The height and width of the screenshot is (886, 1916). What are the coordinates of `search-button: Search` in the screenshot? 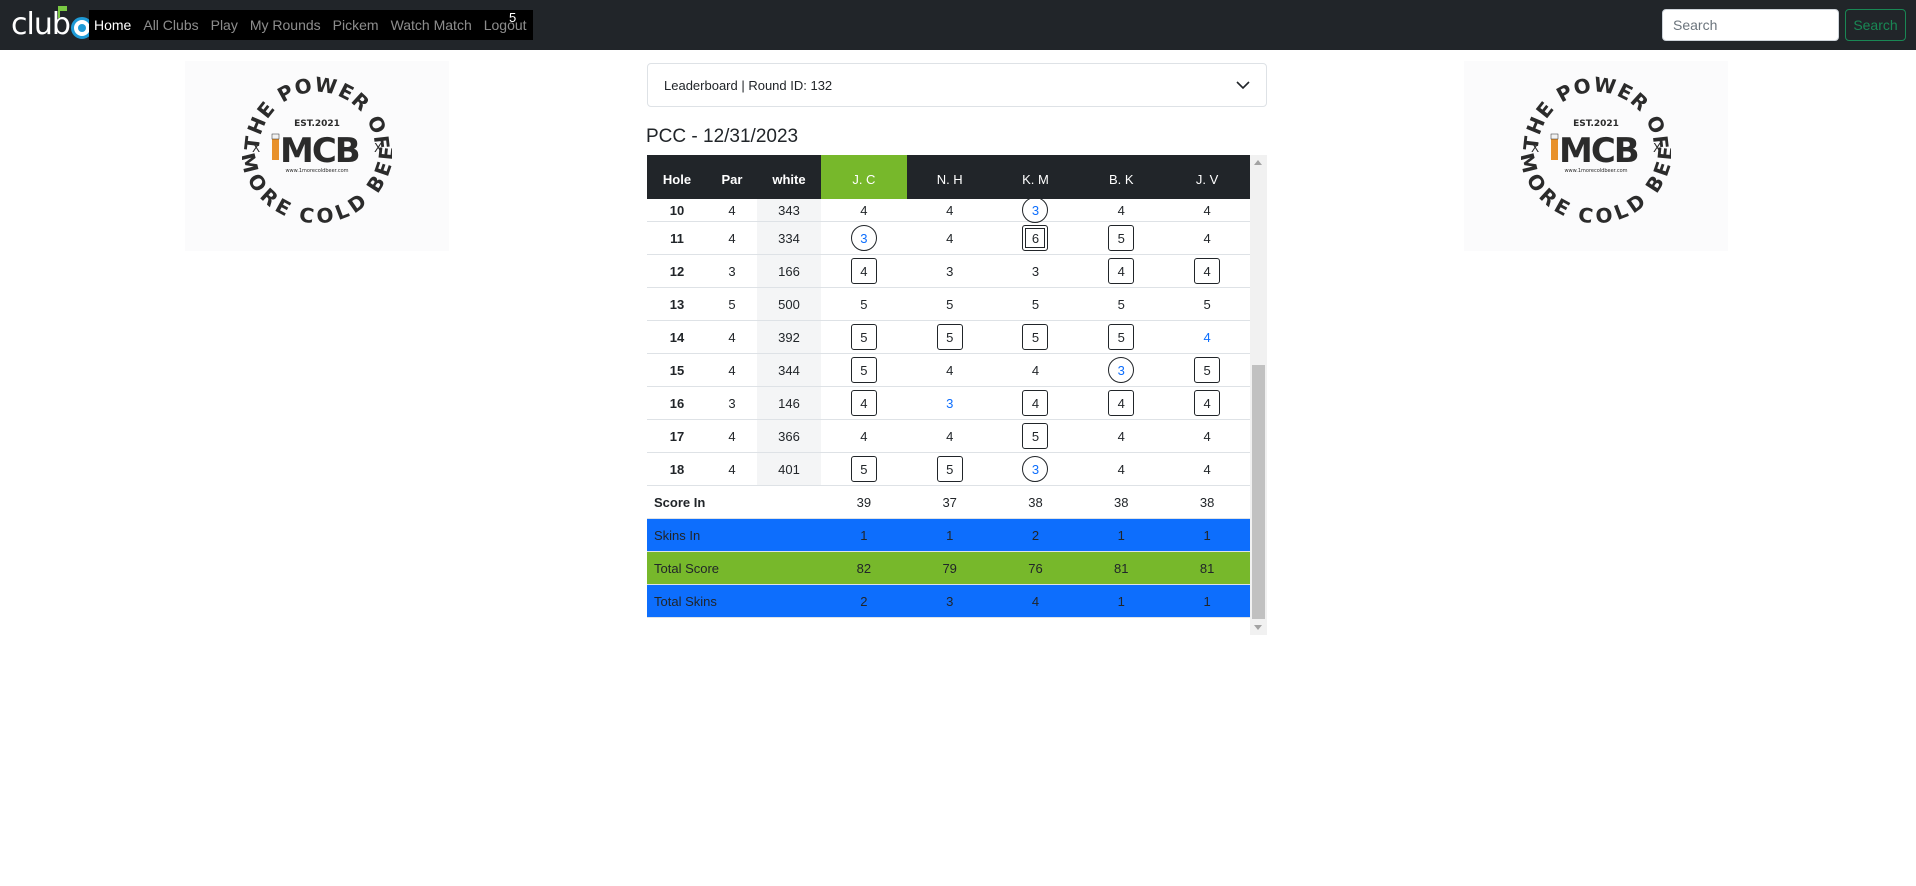 It's located at (1875, 25).